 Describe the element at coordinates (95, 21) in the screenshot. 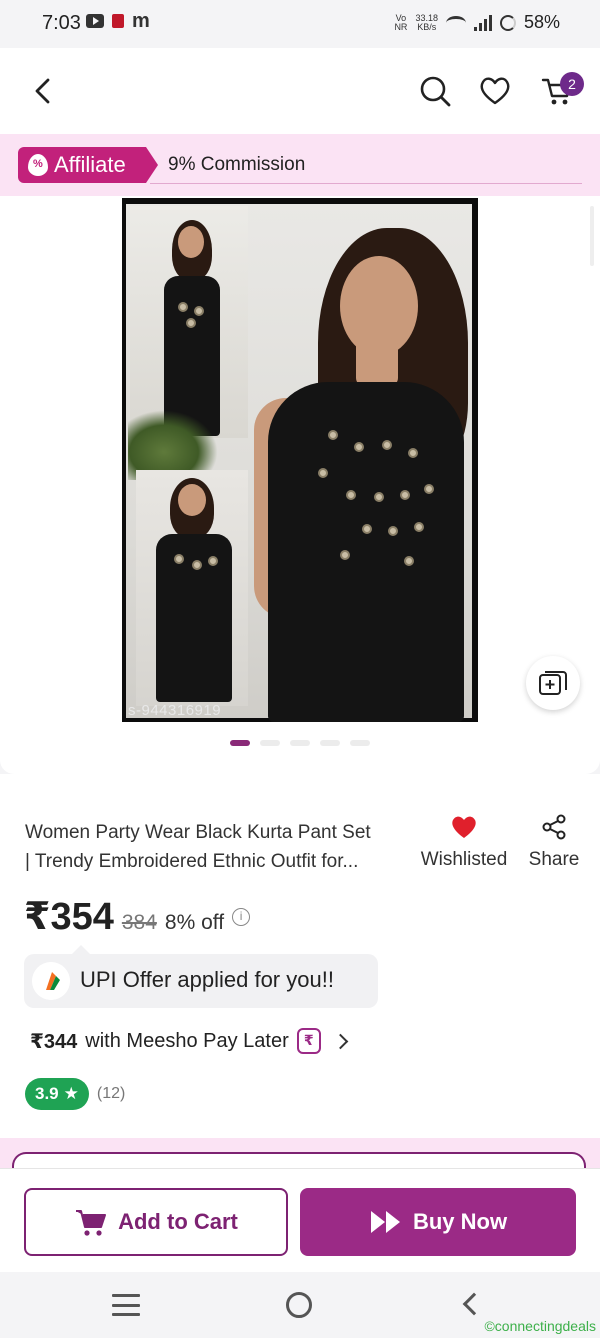

I see `youtube-icon` at that location.